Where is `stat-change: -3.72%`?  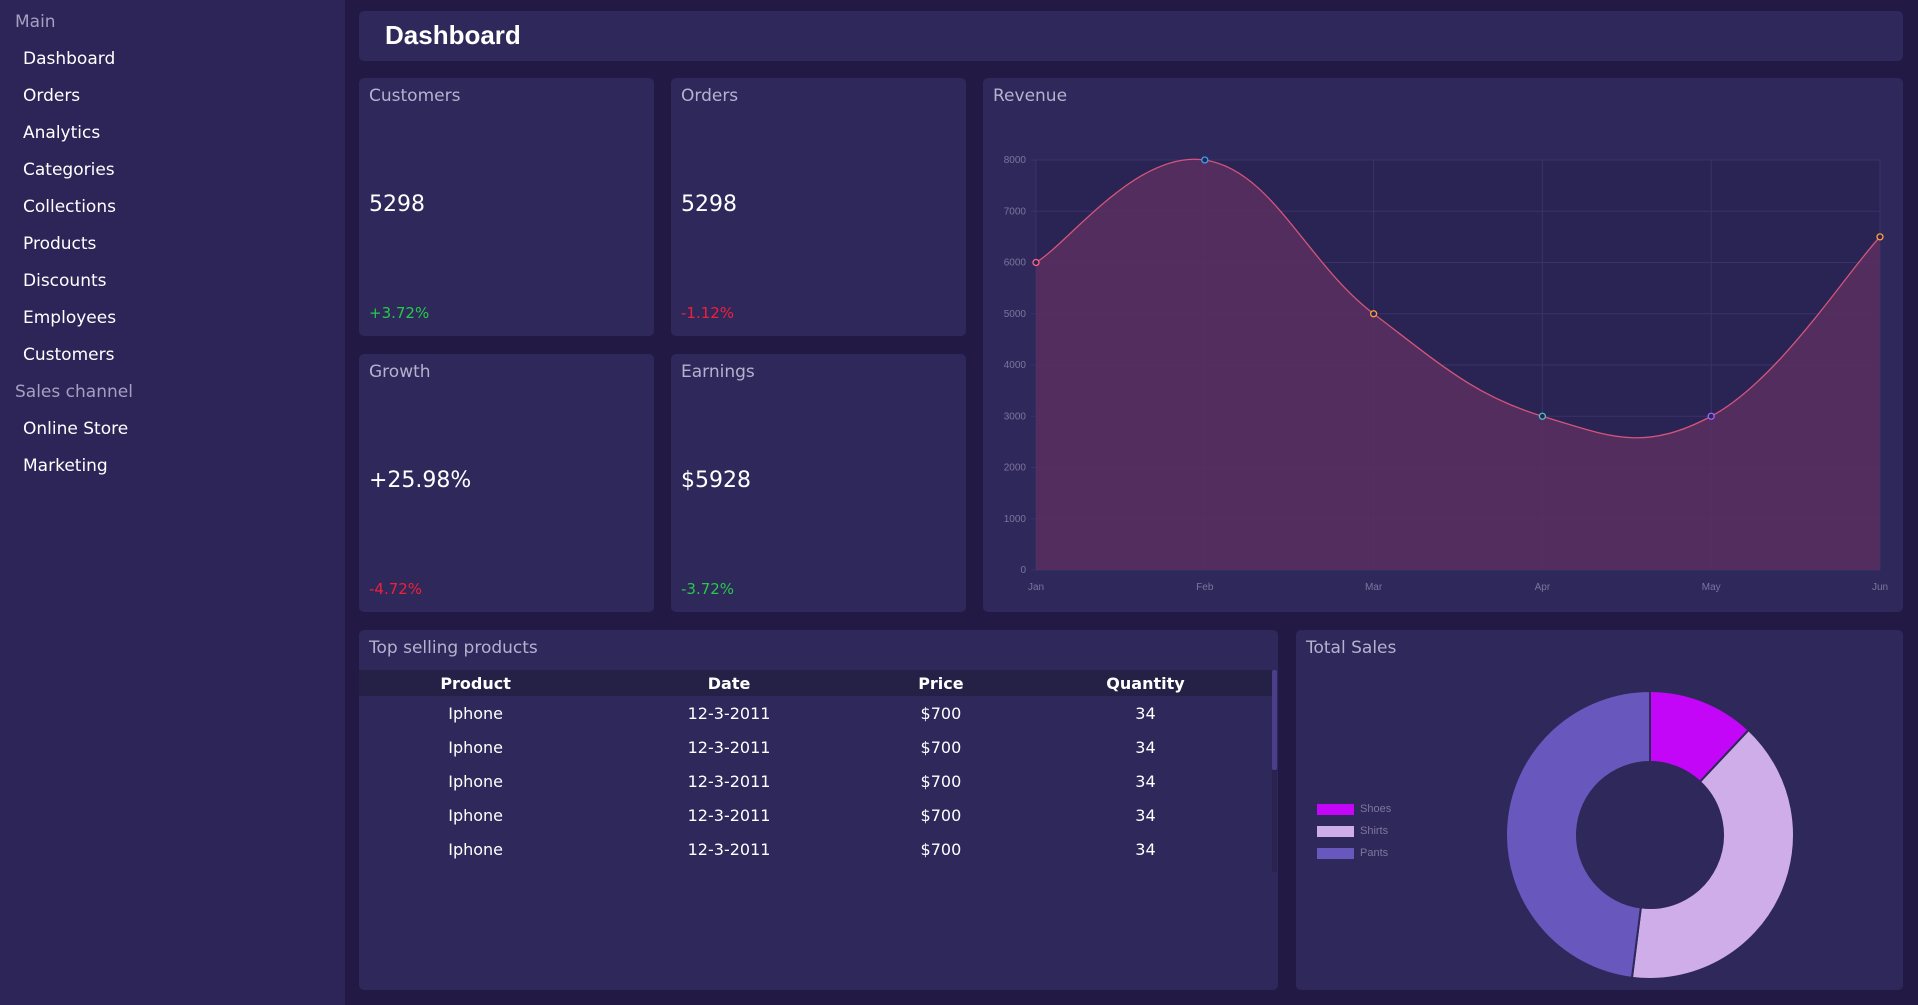
stat-change: -3.72% is located at coordinates (708, 589).